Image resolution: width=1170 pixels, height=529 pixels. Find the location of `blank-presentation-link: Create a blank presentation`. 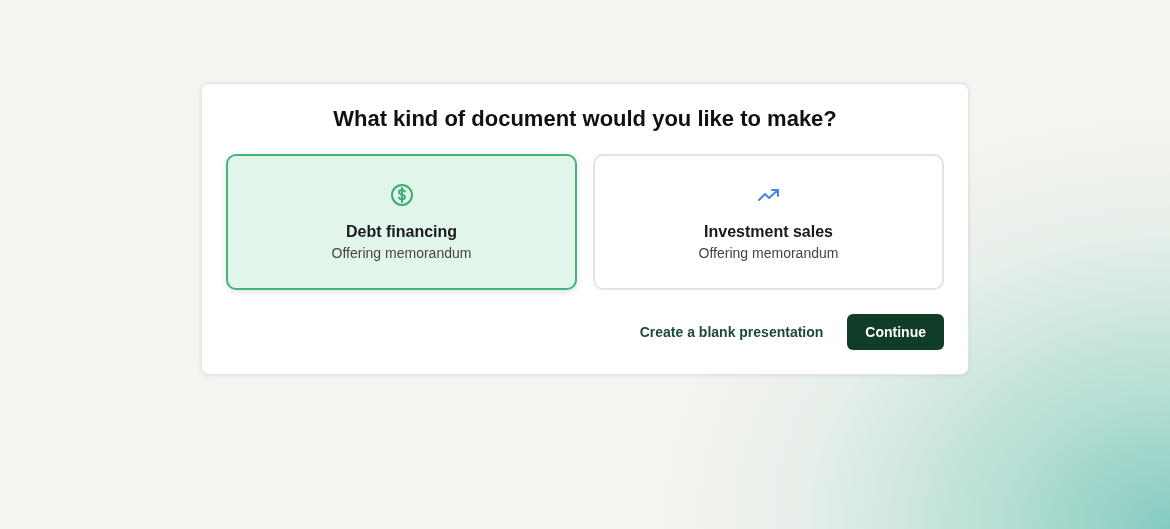

blank-presentation-link: Create a blank presentation is located at coordinates (731, 332).